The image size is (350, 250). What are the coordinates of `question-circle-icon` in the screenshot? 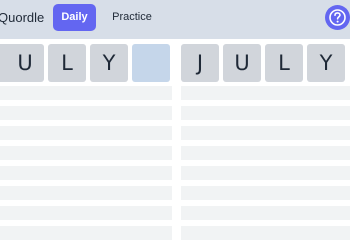 It's located at (337, 17).